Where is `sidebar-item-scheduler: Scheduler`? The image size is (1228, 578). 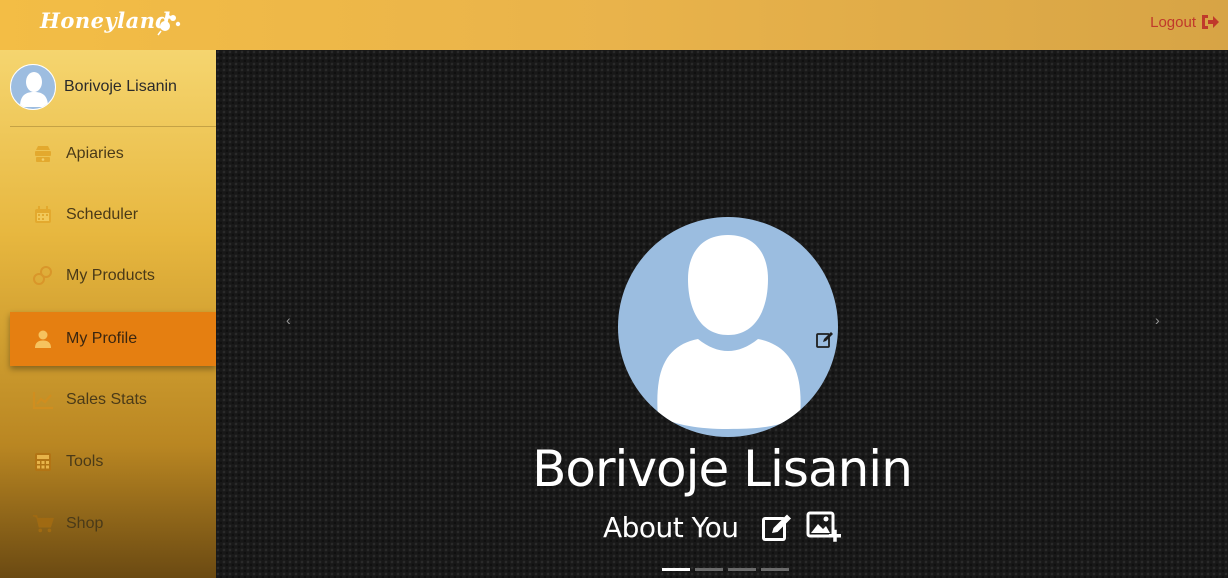 sidebar-item-scheduler: Scheduler is located at coordinates (113, 215).